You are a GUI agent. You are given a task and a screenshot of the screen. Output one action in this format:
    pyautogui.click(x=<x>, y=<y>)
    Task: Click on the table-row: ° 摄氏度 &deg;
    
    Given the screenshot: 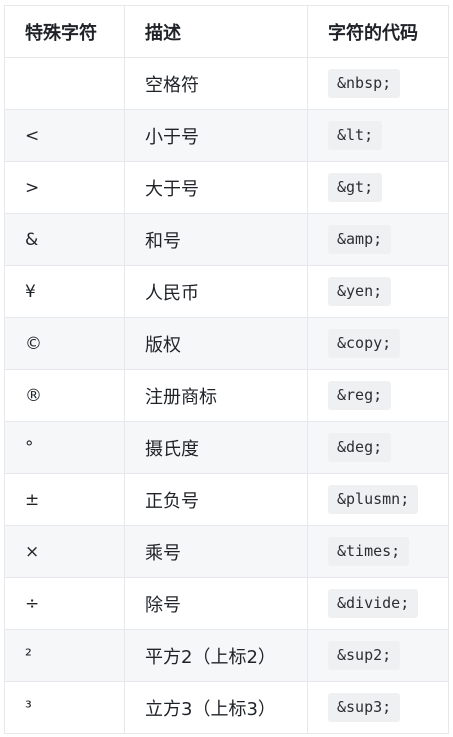 What is the action you would take?
    pyautogui.click(x=226, y=447)
    